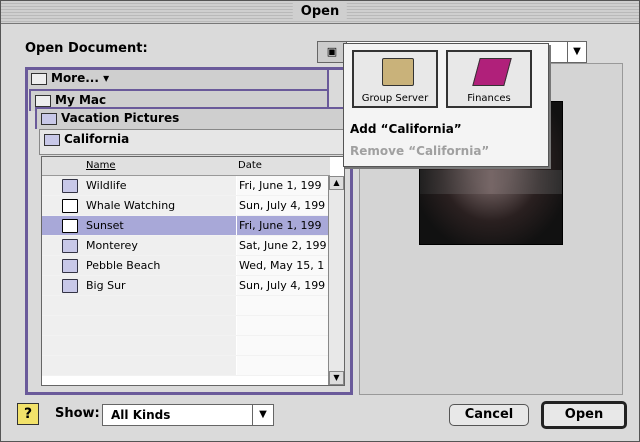  Describe the element at coordinates (28, 414) in the screenshot. I see `help-button: ?` at that location.